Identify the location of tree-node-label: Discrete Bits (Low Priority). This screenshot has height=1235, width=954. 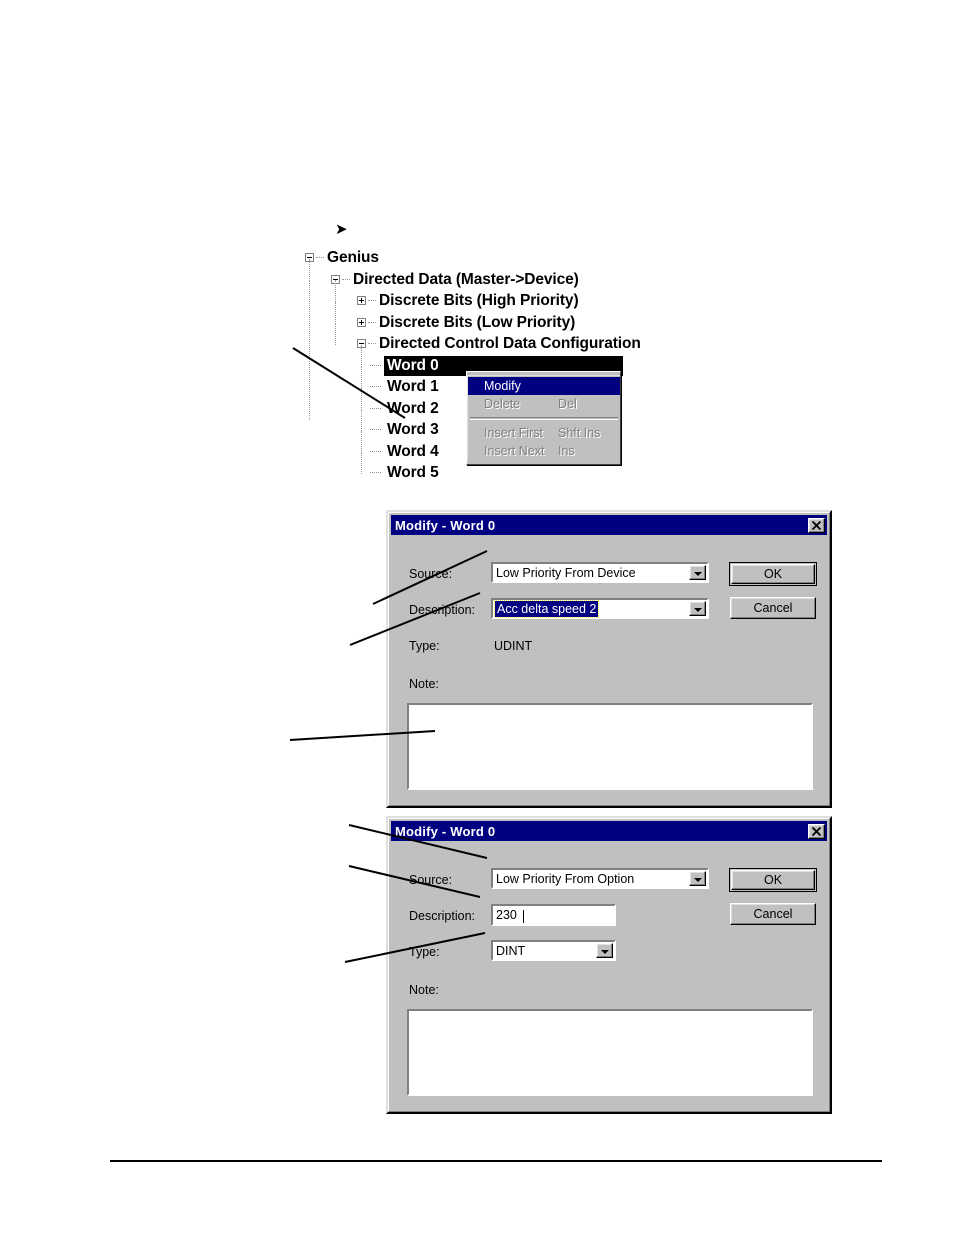
(477, 322).